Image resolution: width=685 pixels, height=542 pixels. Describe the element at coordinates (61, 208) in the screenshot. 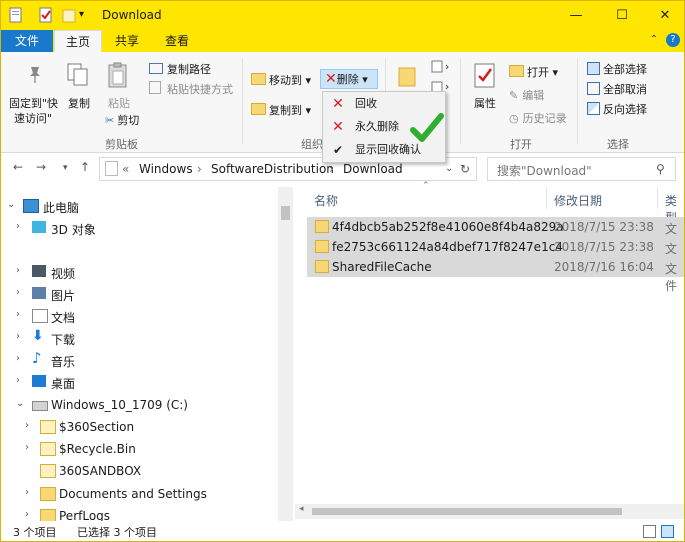

I see `nav-label-this-pc: 此电脑` at that location.